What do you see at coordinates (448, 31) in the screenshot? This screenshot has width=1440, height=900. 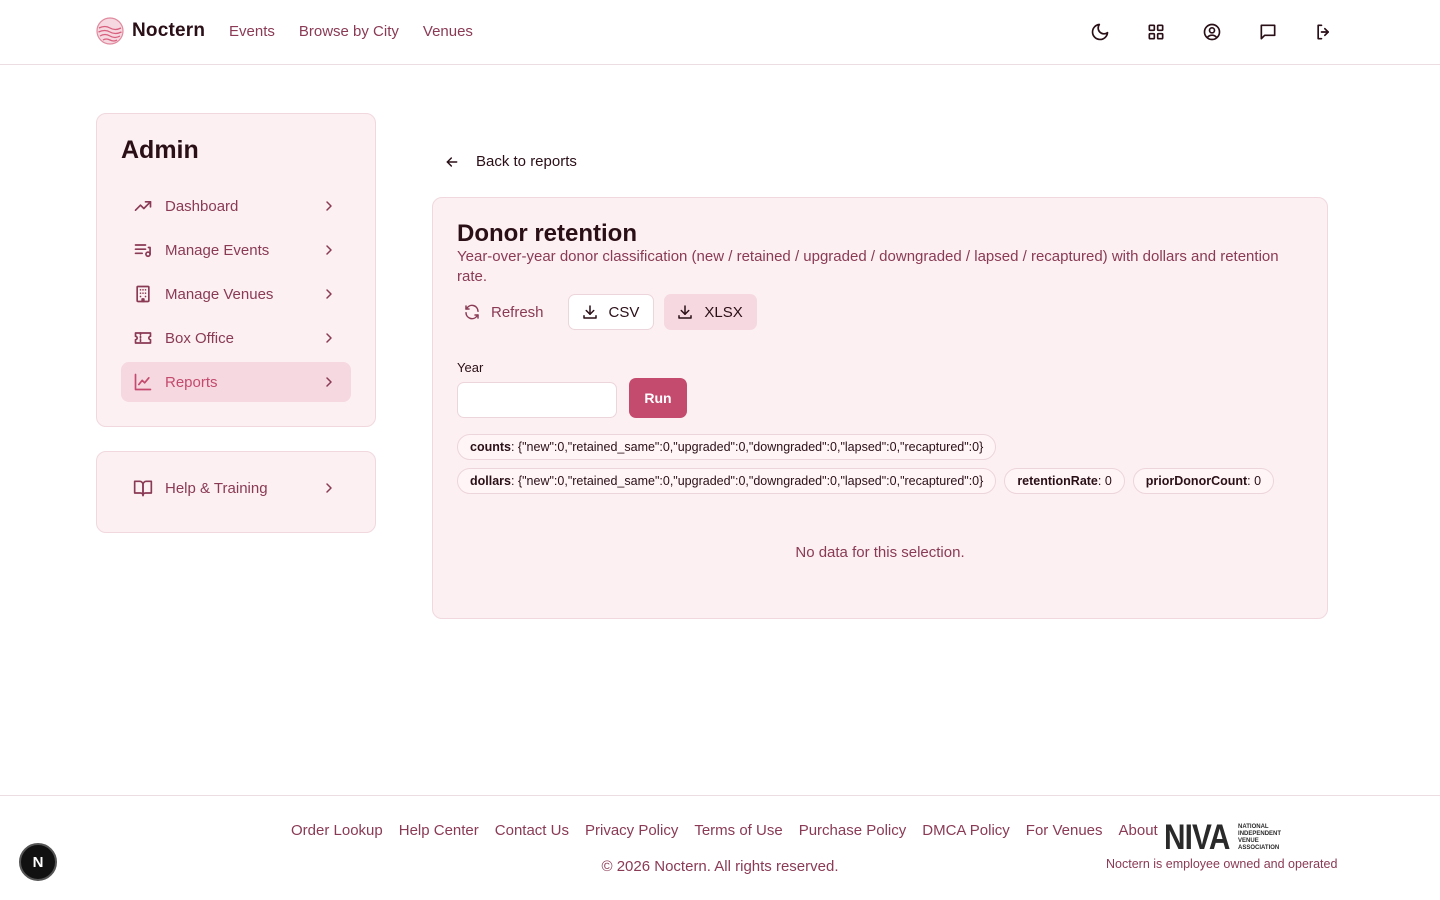 I see `nav-venues: Venues` at bounding box center [448, 31].